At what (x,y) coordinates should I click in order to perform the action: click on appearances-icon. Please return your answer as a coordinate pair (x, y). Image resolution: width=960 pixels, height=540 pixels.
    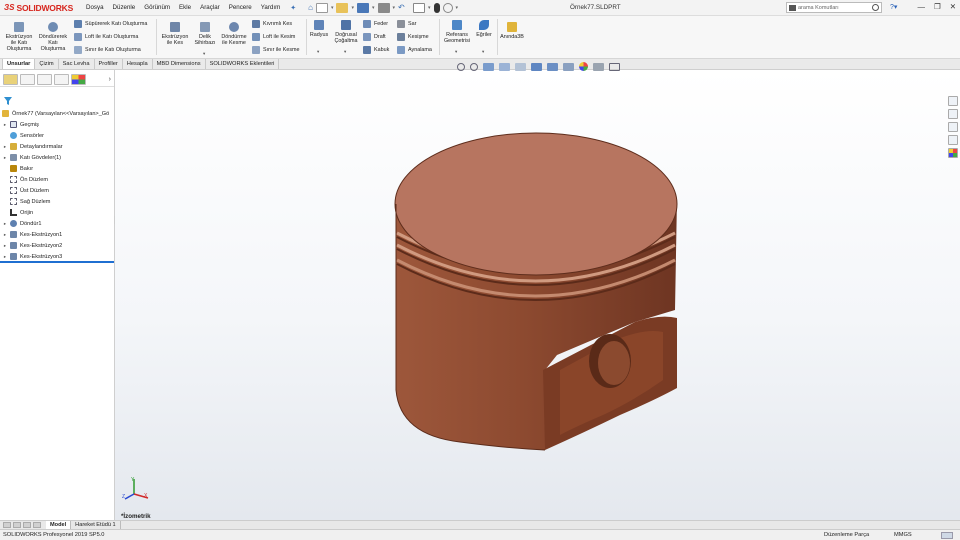
    Looking at the image, I should click on (953, 153).